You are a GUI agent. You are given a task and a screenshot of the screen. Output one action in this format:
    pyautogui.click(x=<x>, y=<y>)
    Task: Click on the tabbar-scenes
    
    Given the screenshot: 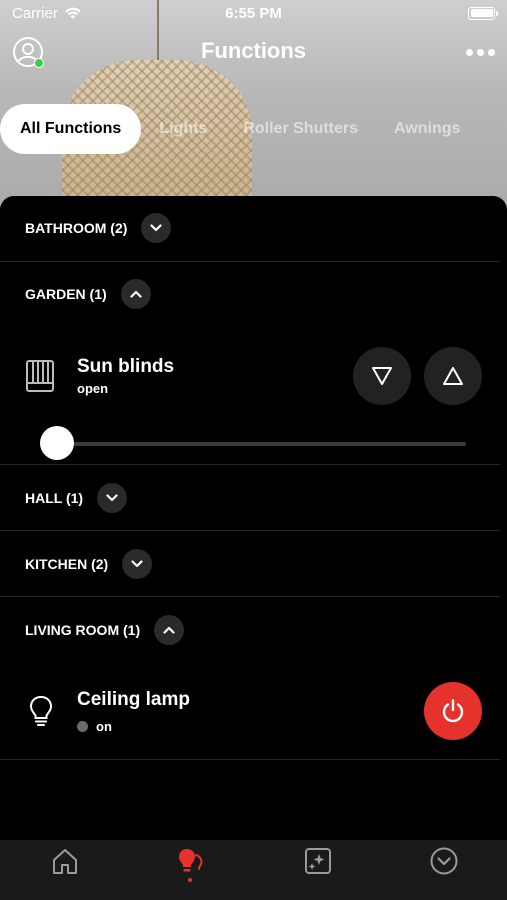 What is the action you would take?
    pyautogui.click(x=318, y=870)
    